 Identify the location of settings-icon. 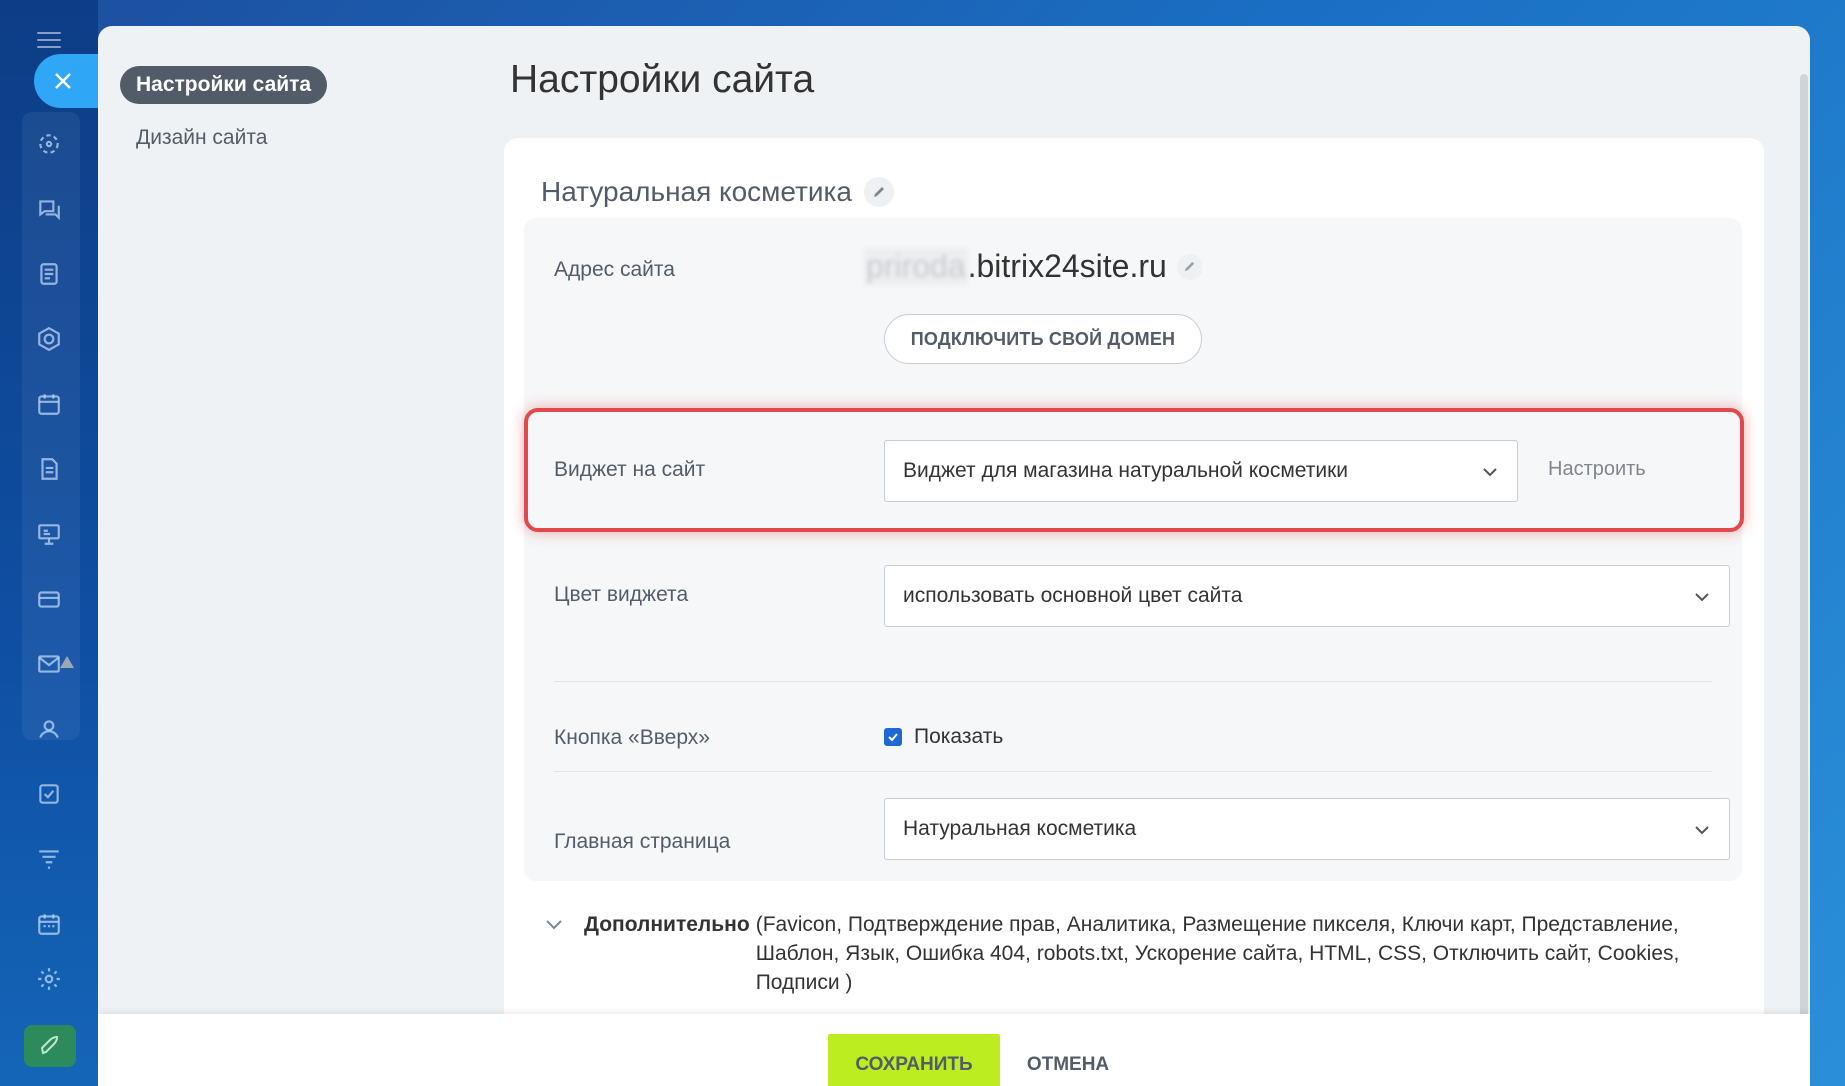
(49, 979).